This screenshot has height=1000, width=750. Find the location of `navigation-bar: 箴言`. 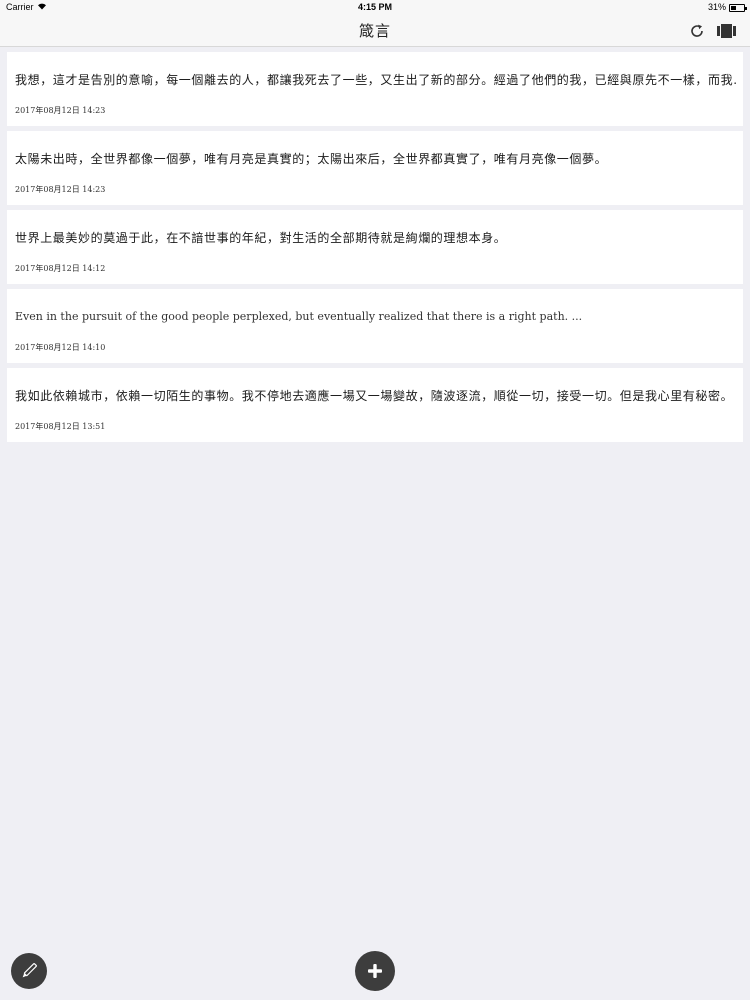

navigation-bar: 箴言 is located at coordinates (375, 31).